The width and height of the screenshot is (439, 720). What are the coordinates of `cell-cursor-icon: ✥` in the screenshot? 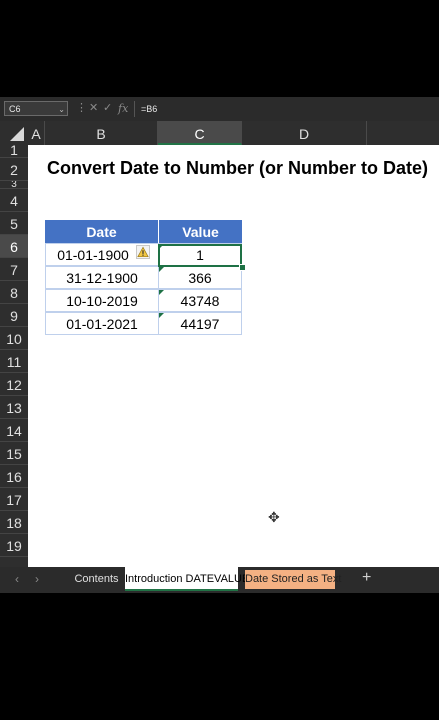 It's located at (274, 517).